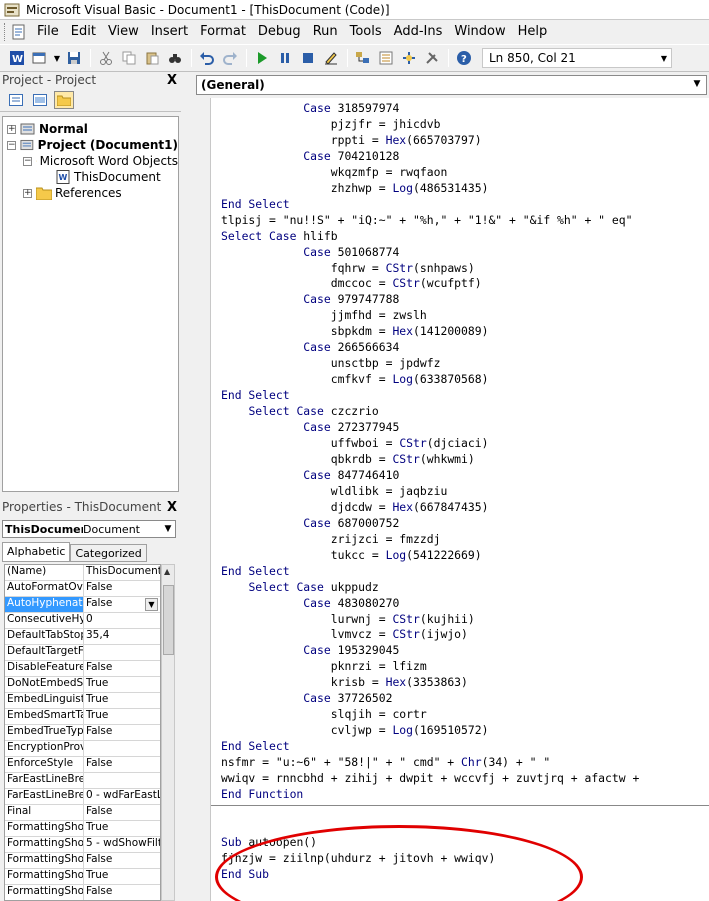 The image size is (709, 901). Describe the element at coordinates (82, 669) in the screenshot. I see `property-row: DisableFeatures False` at that location.